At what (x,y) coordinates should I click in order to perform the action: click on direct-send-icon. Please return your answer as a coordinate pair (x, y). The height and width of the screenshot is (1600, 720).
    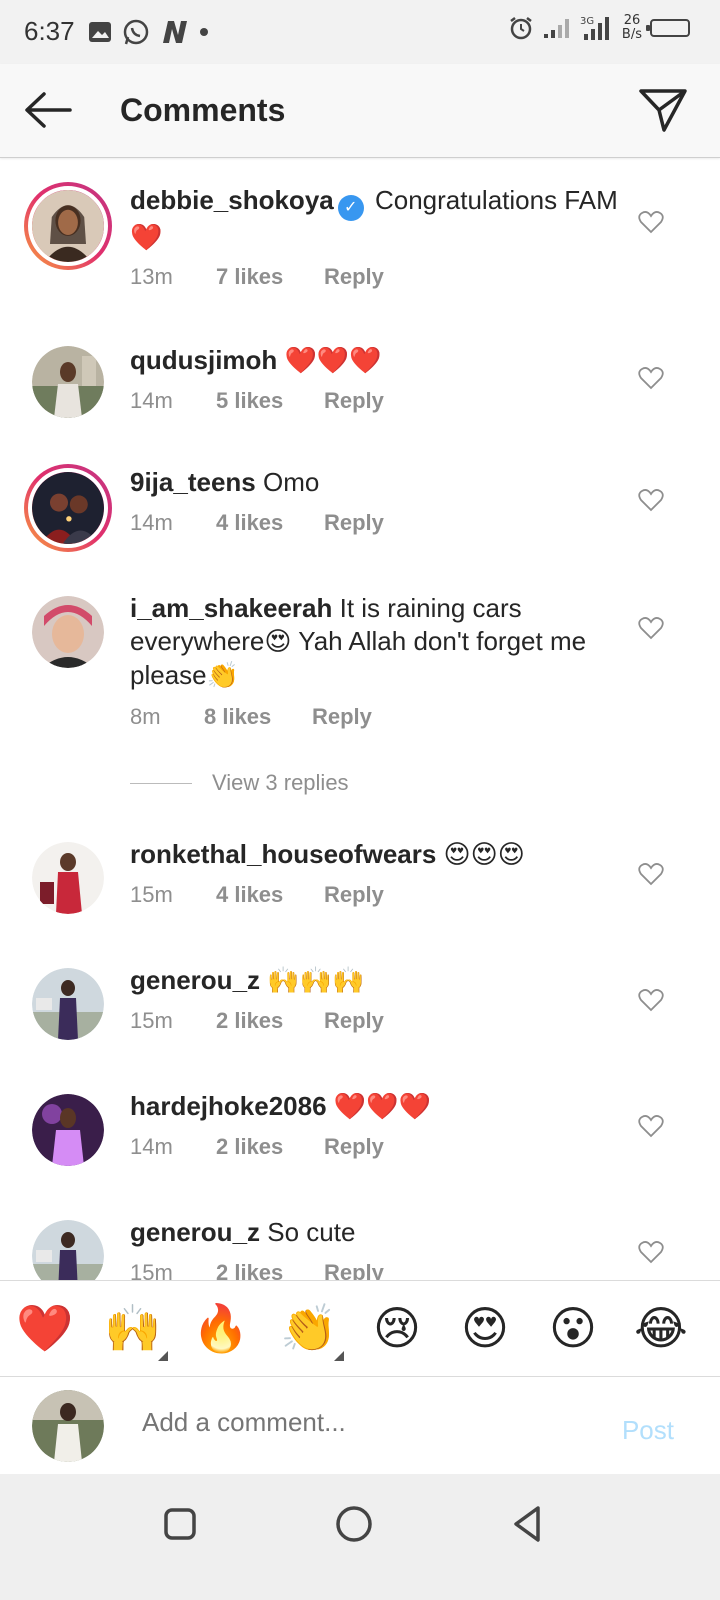
    Looking at the image, I should click on (663, 110).